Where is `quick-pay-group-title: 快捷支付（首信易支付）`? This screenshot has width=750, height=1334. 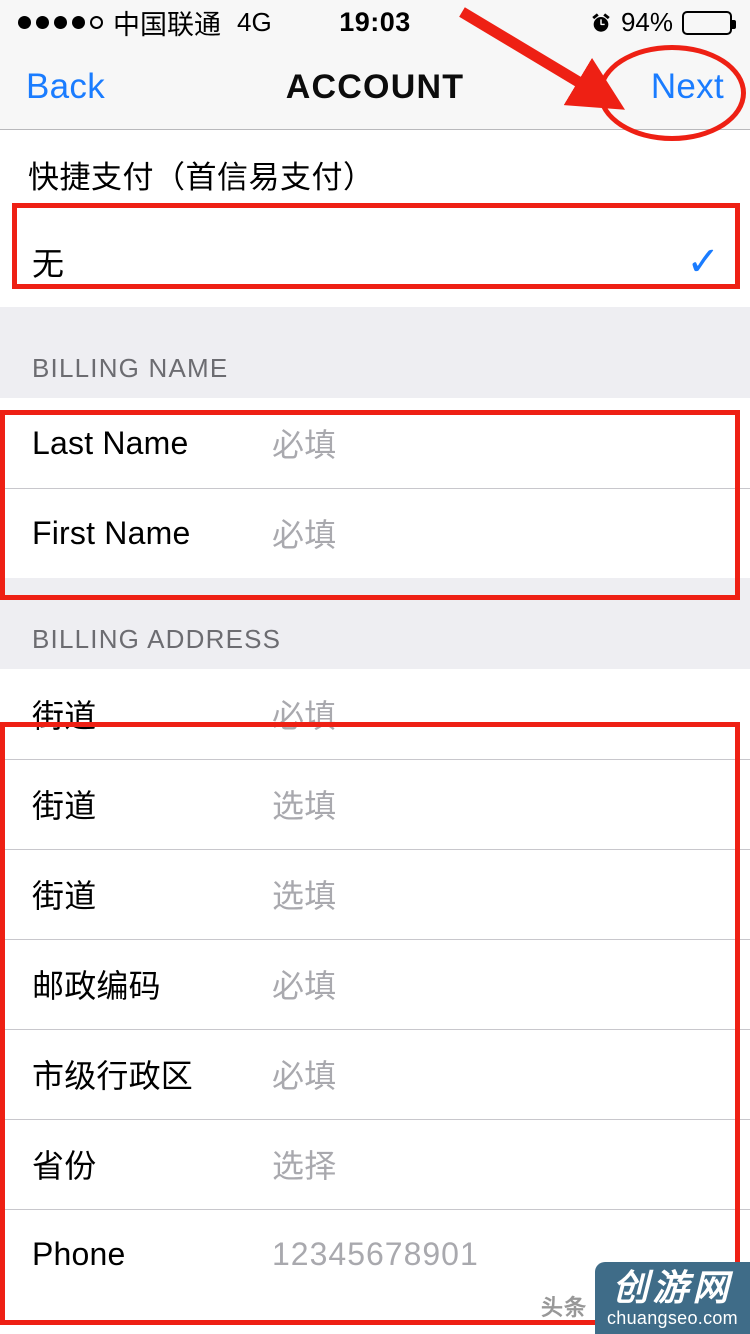
quick-pay-group-title: 快捷支付（首信易支付） is located at coordinates (375, 173).